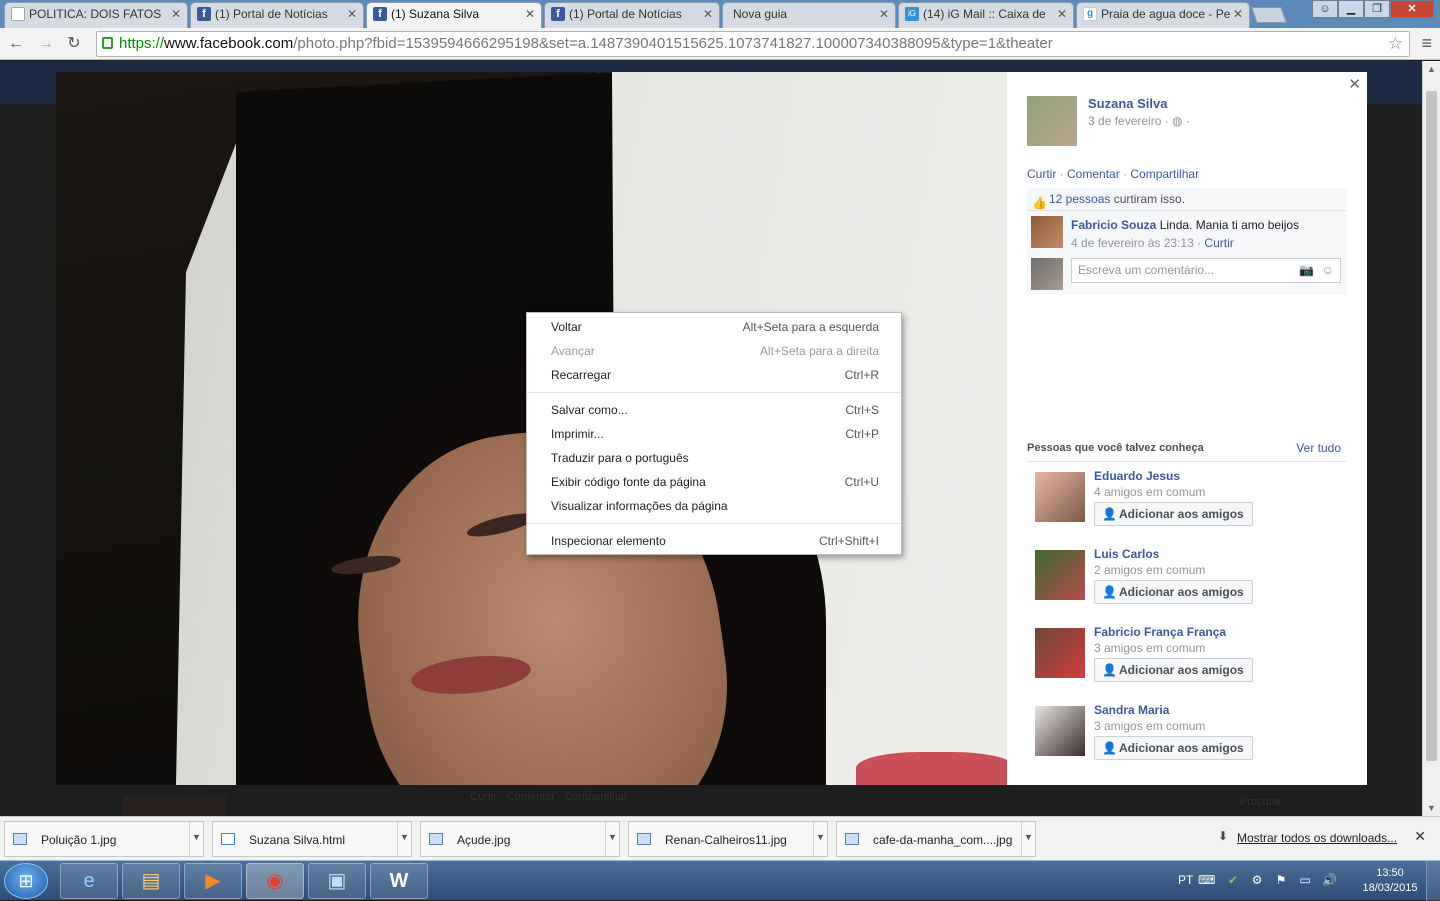 The image size is (1440, 901). What do you see at coordinates (1431, 808) in the screenshot?
I see `scroll-down-icon: ▼` at bounding box center [1431, 808].